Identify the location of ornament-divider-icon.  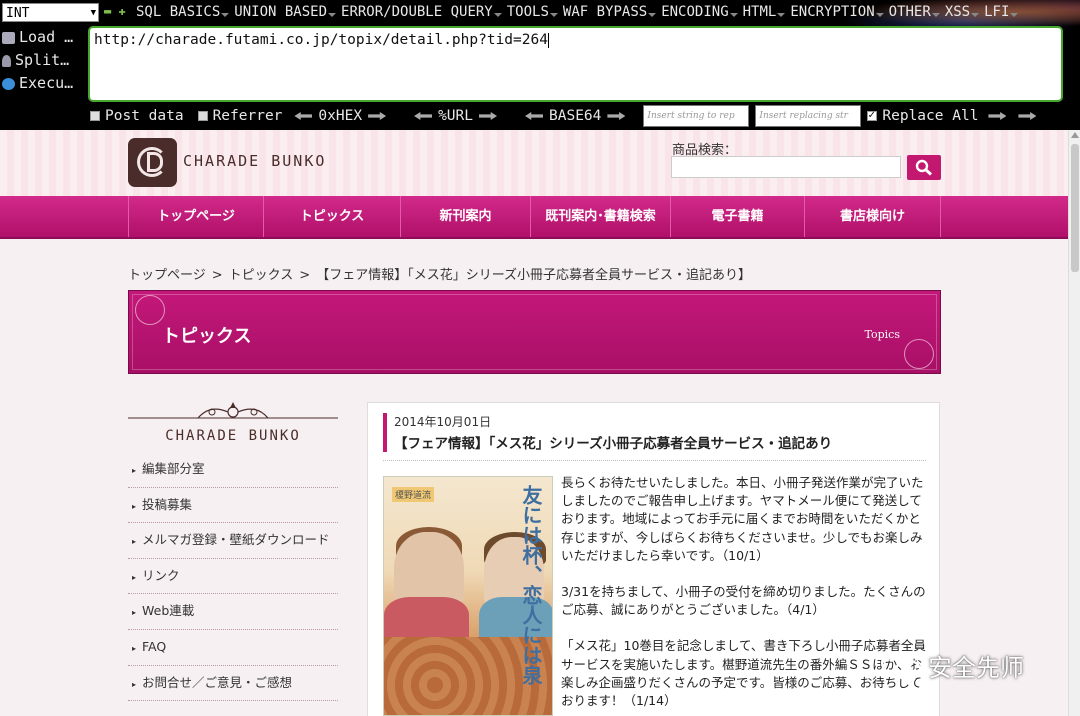
(233, 410).